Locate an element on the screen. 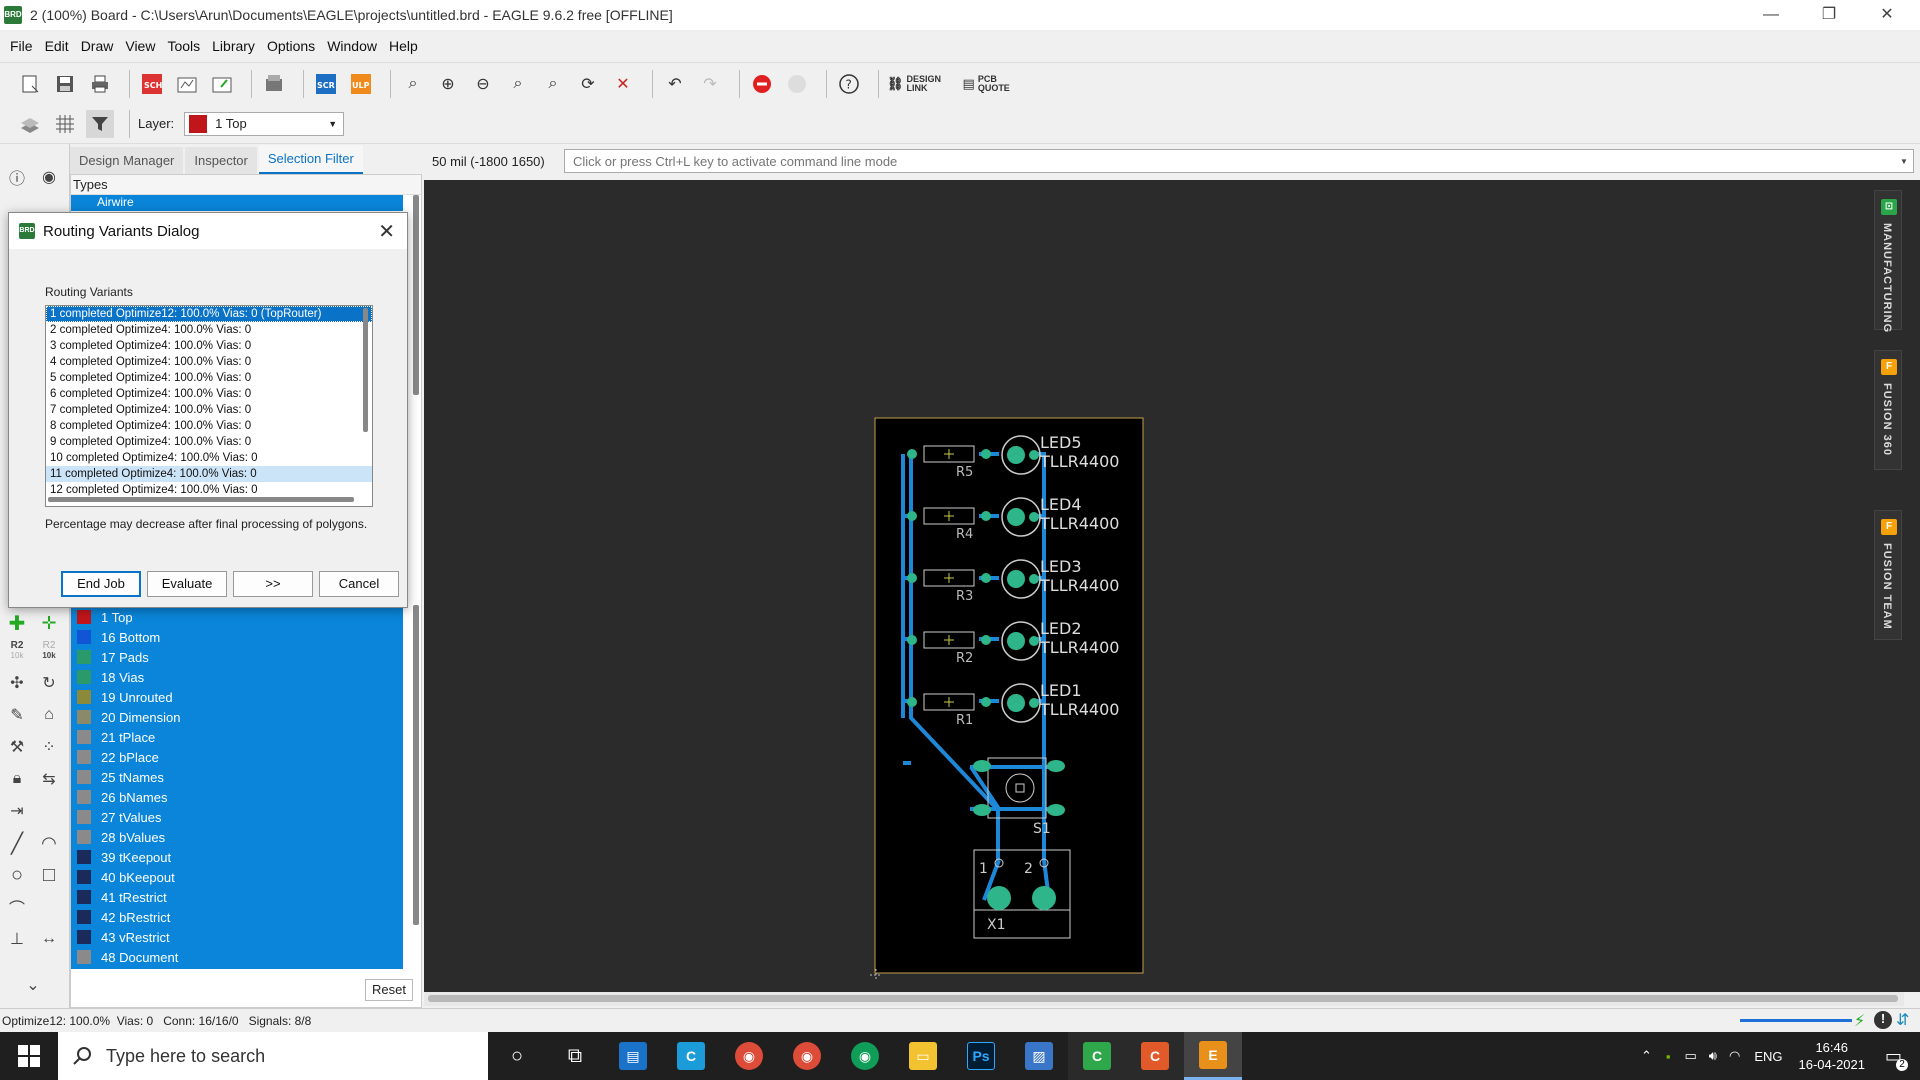 This screenshot has width=1920, height=1080. sync-icon: ⇵ is located at coordinates (1902, 1020).